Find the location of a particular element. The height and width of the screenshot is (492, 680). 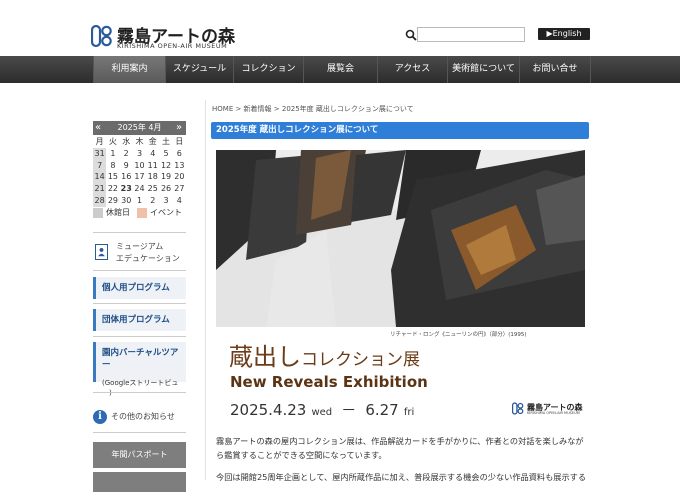

date-start-day: wed is located at coordinates (322, 412).